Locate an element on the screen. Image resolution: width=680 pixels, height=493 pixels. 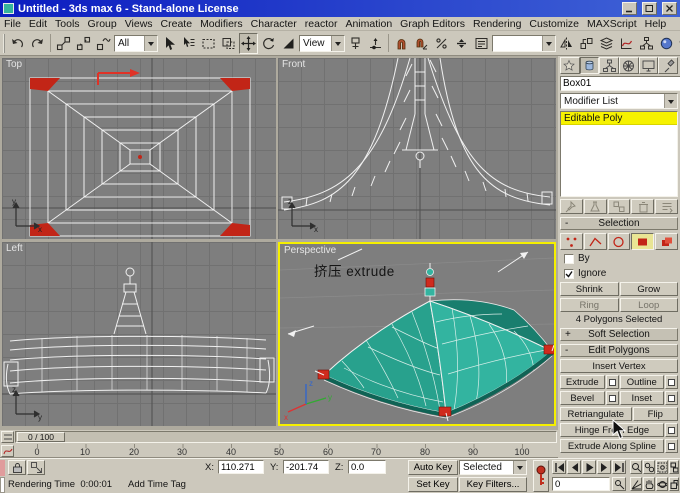
track-bar-ruler: 0 10 20 30 40 50 60 70 80 90 100 is located at coordinates (286, 450).